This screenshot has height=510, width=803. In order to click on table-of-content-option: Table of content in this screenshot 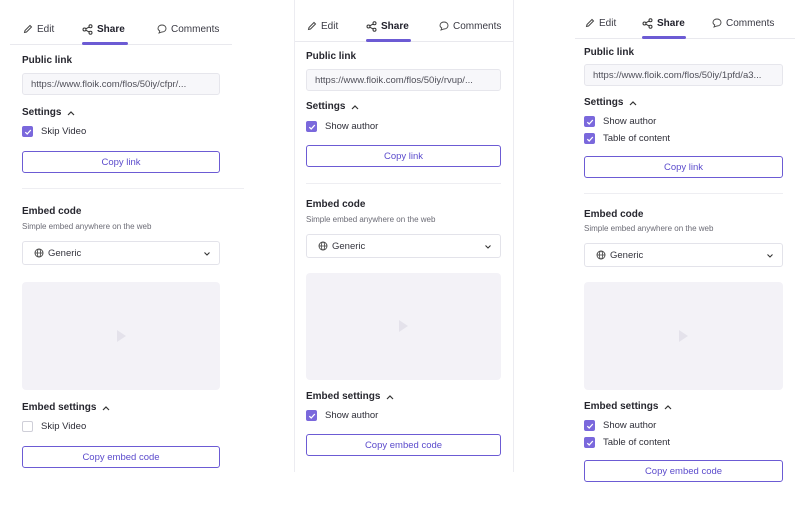, I will do `click(627, 138)`.